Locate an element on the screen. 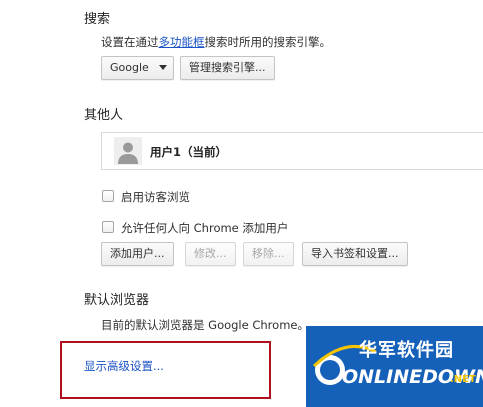 The width and height of the screenshot is (483, 407). watermark-suffix-text: .NET is located at coordinates (463, 379).